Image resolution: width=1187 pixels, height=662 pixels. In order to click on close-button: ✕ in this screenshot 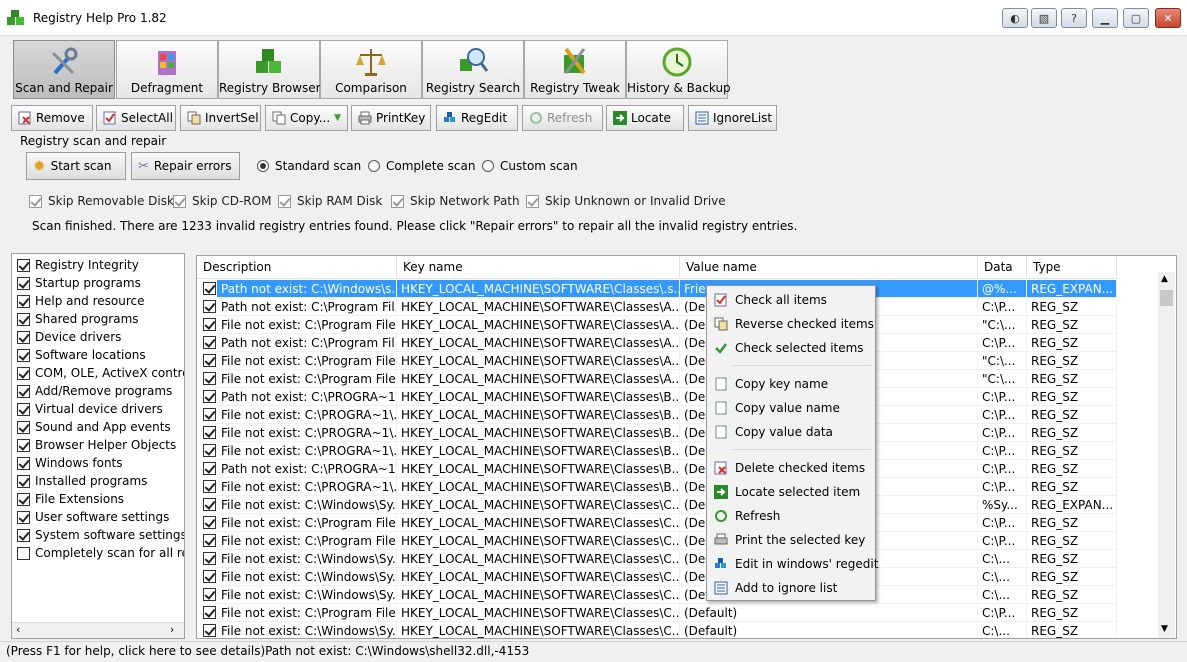, I will do `click(1168, 18)`.